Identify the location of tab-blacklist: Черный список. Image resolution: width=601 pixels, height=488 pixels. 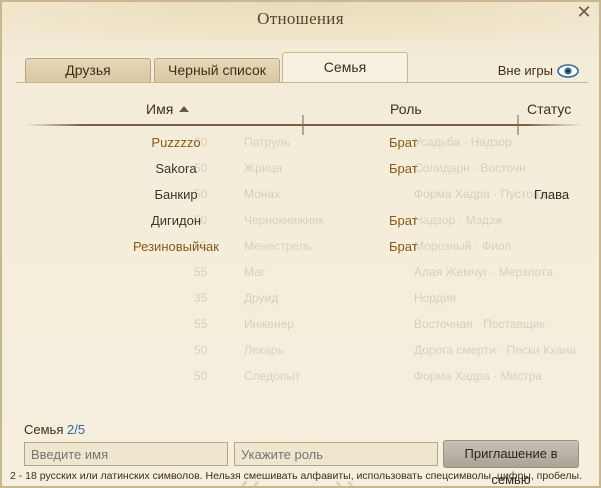
(217, 70).